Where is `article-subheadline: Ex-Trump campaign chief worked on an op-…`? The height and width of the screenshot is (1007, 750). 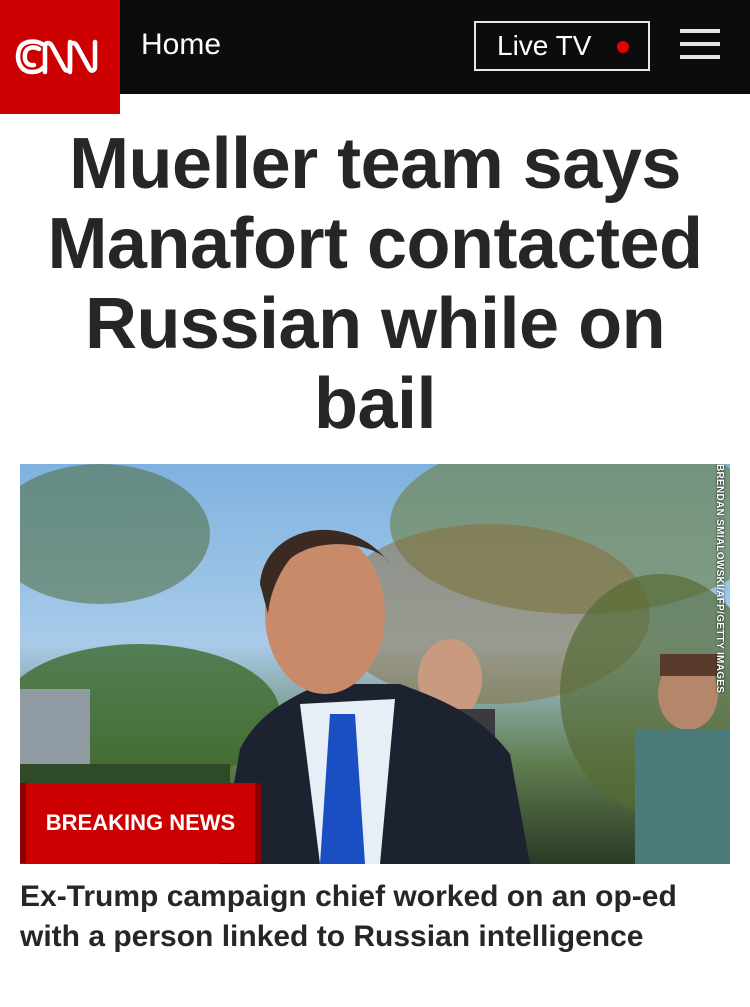 article-subheadline: Ex-Trump campaign chief worked on an op-… is located at coordinates (370, 917).